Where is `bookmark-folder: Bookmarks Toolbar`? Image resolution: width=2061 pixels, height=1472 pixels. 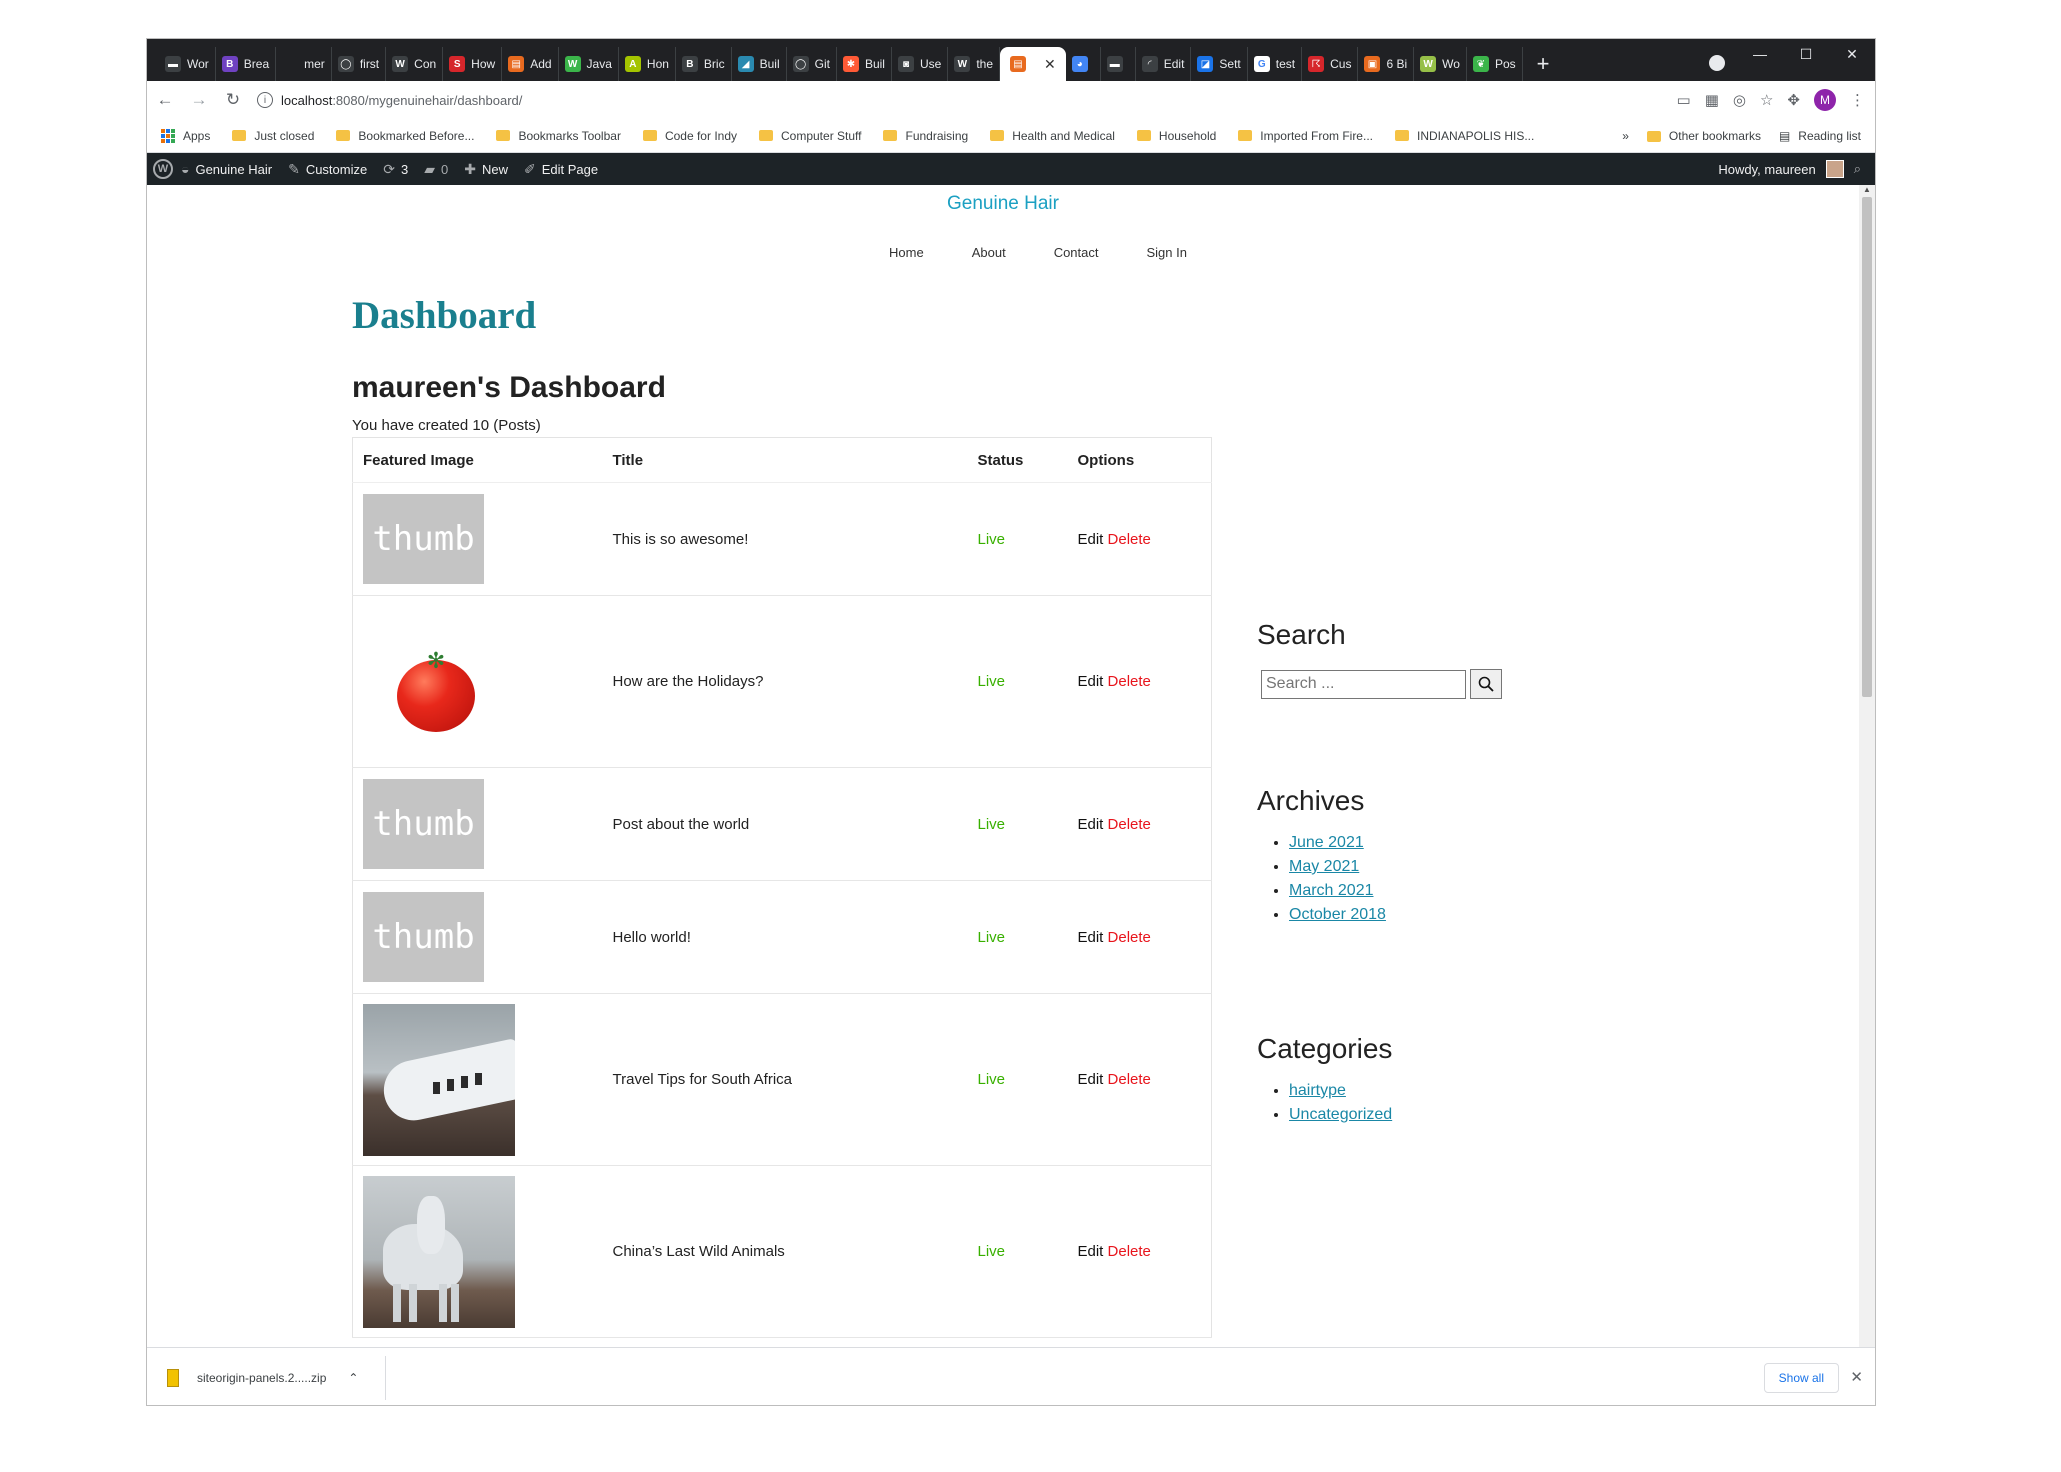
bookmark-folder: Bookmarks Toolbar is located at coordinates (558, 136).